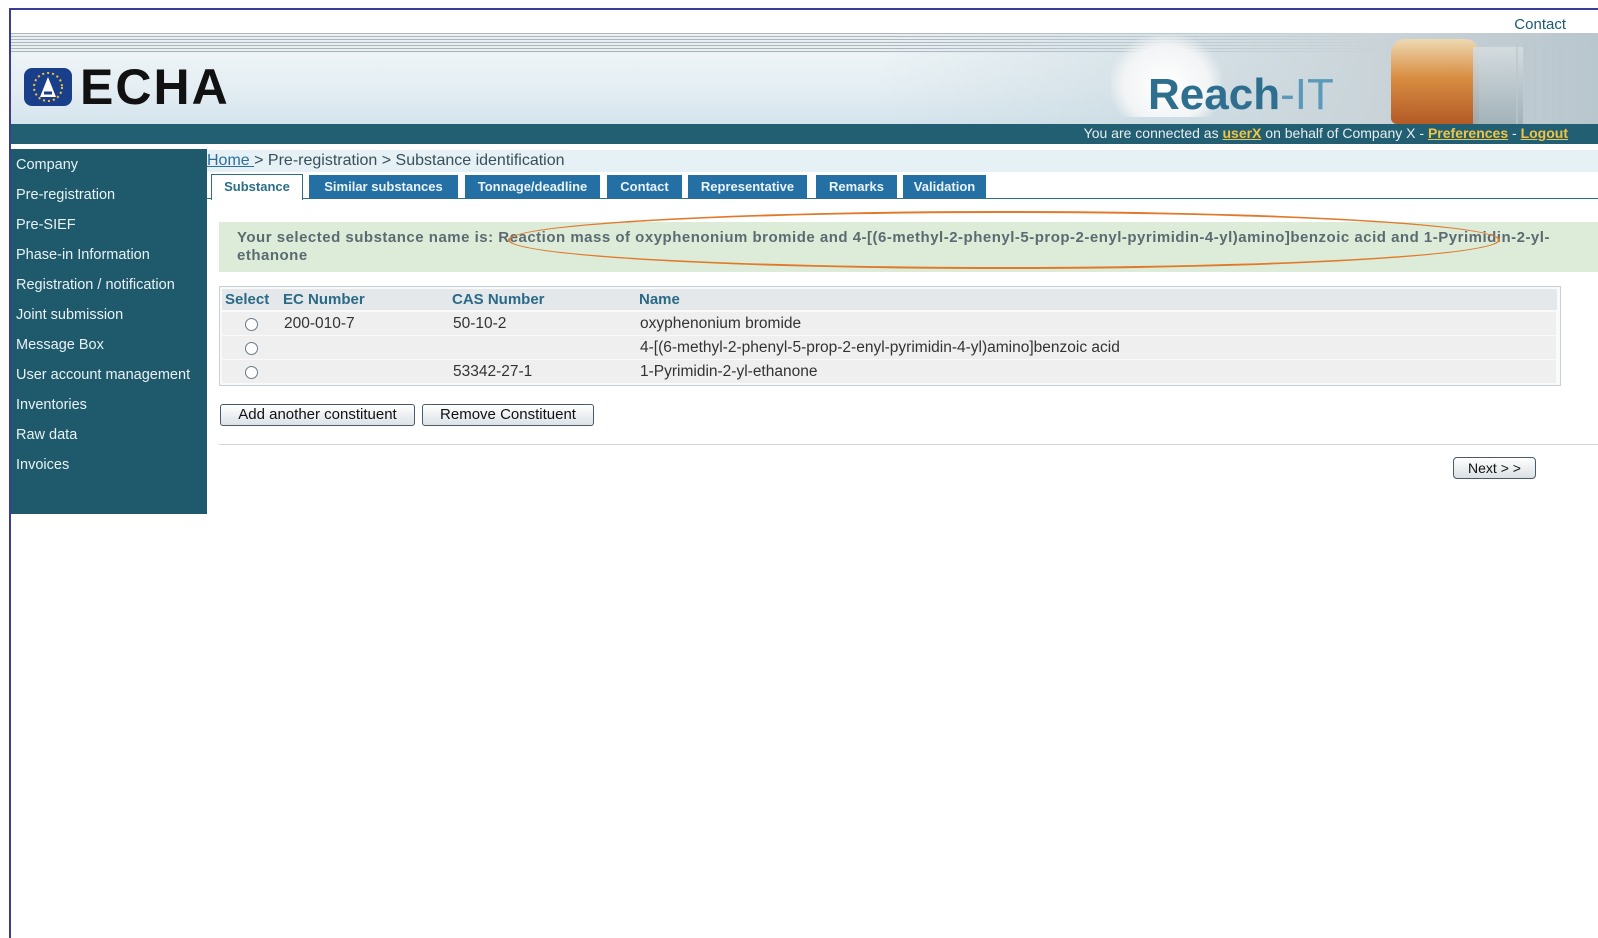  I want to click on tab-underline, so click(902, 198).